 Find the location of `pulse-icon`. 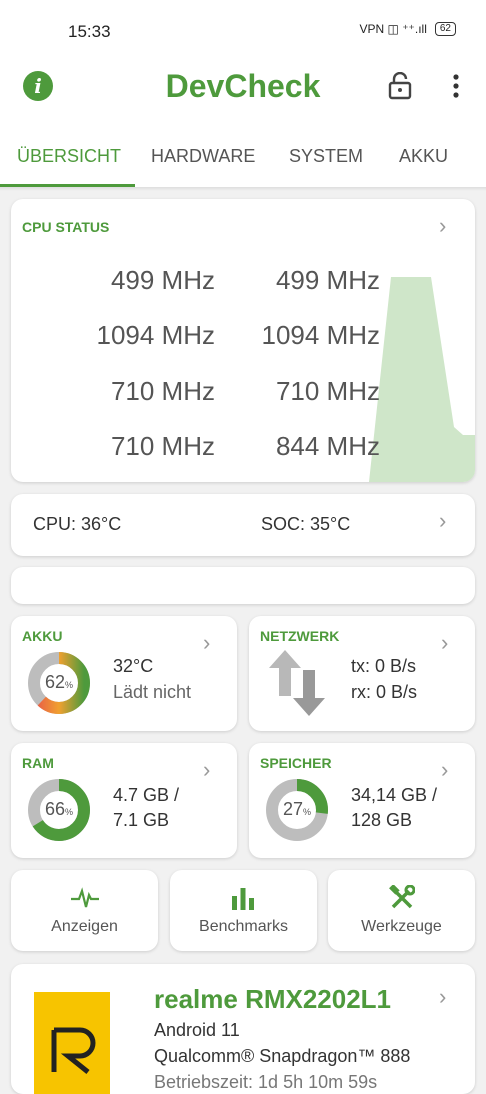

pulse-icon is located at coordinates (85, 897).